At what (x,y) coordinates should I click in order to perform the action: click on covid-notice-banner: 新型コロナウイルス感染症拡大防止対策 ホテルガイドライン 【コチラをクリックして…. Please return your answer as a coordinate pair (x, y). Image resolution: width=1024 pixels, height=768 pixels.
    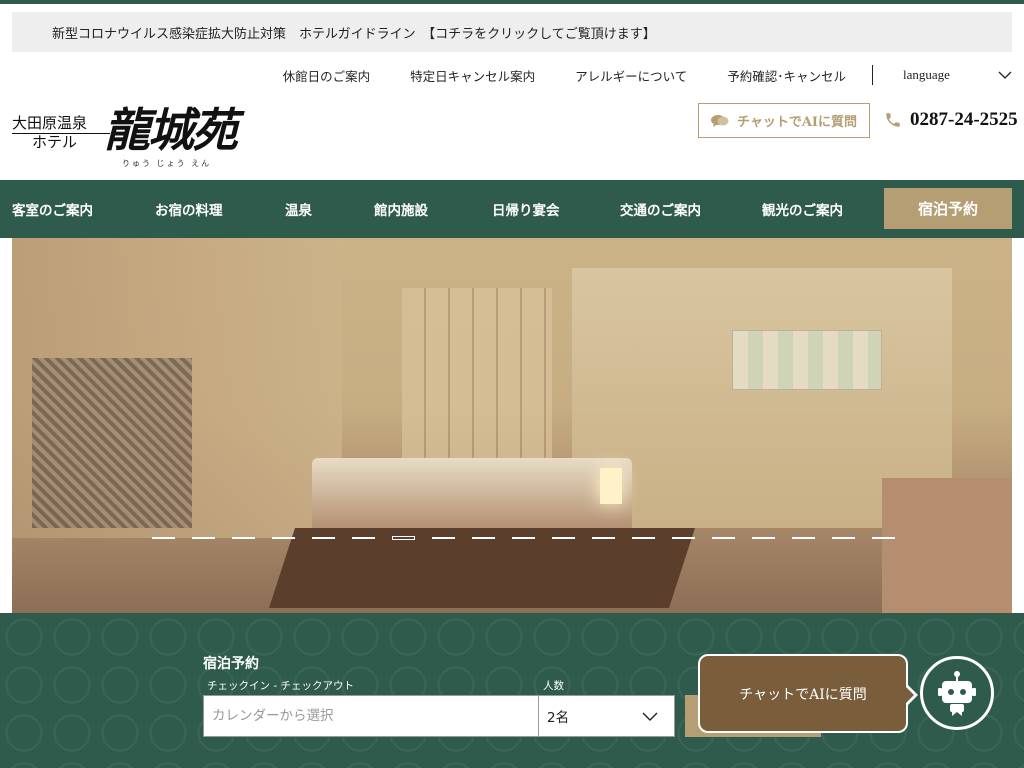
    Looking at the image, I should click on (512, 32).